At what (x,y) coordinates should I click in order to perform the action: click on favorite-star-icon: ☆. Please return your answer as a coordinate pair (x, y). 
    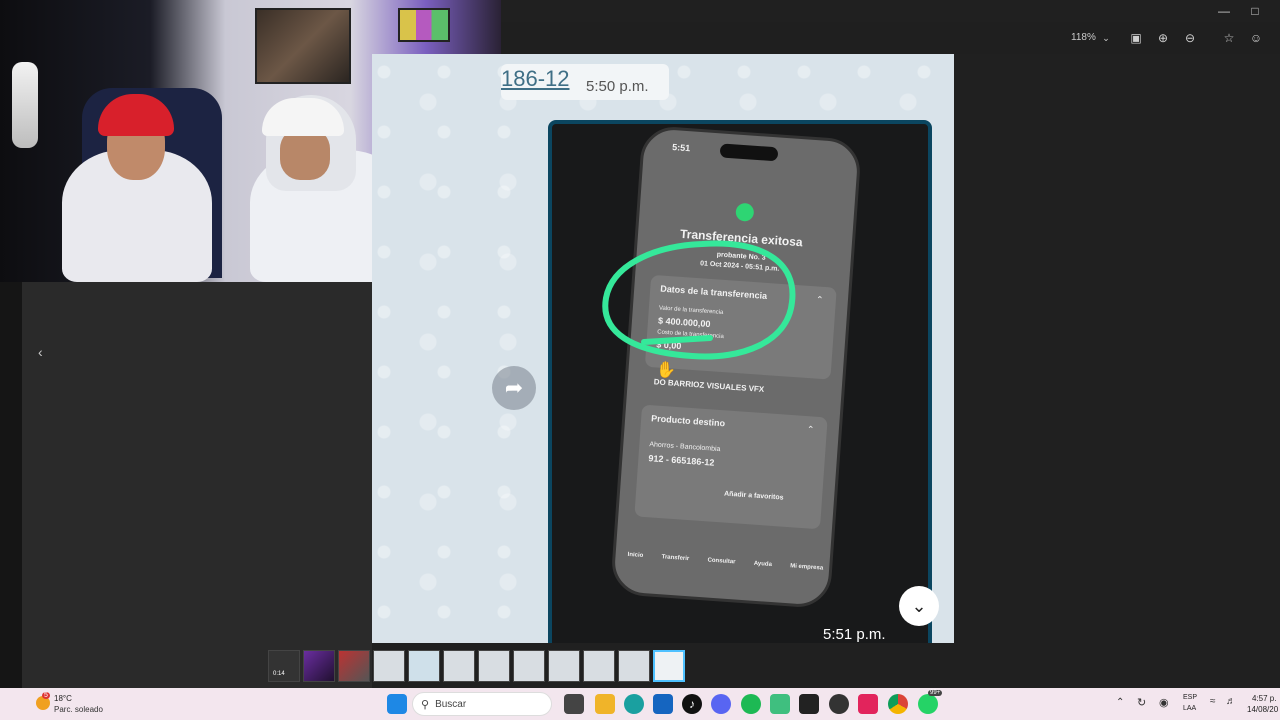
    Looking at the image, I should click on (1229, 38).